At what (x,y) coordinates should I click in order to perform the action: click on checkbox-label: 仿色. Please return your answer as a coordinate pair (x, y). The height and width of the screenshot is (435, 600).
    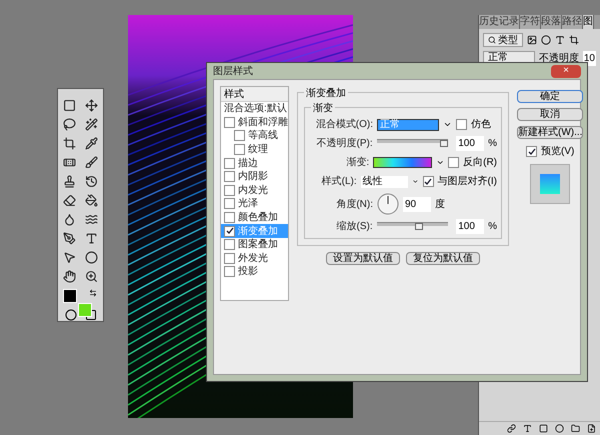
    Looking at the image, I should click on (481, 125).